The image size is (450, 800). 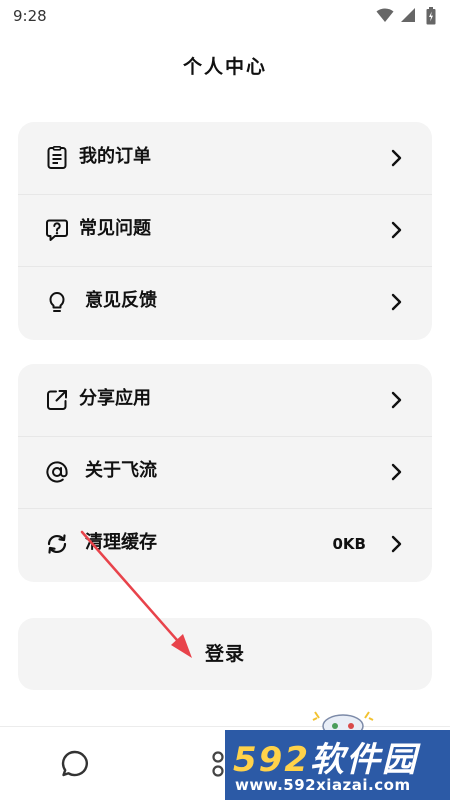 What do you see at coordinates (57, 157) in the screenshot?
I see `order-list-icon` at bounding box center [57, 157].